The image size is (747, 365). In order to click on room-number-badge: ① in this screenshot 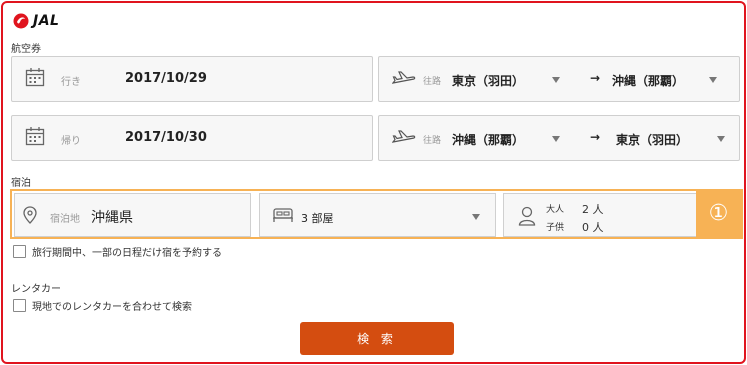, I will do `click(718, 214)`.